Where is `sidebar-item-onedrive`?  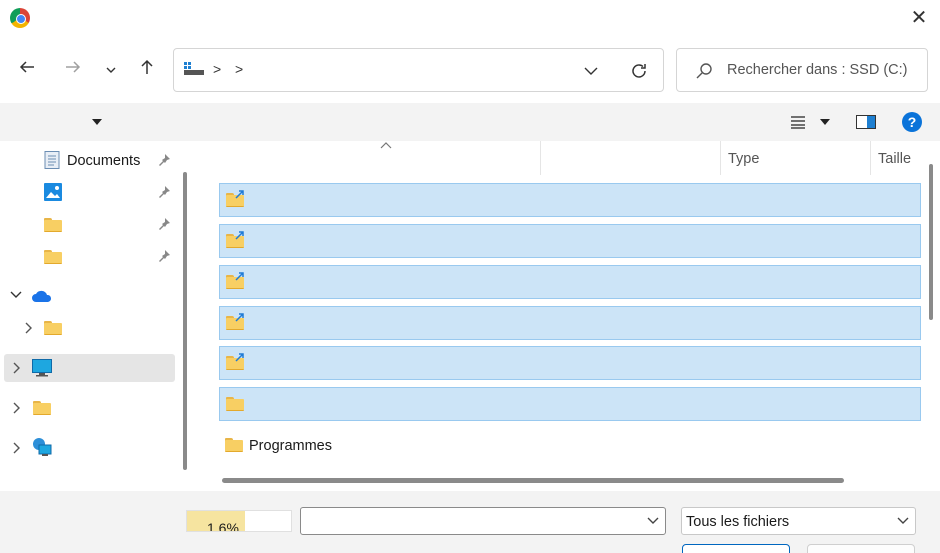
sidebar-item-onedrive is located at coordinates (89, 296).